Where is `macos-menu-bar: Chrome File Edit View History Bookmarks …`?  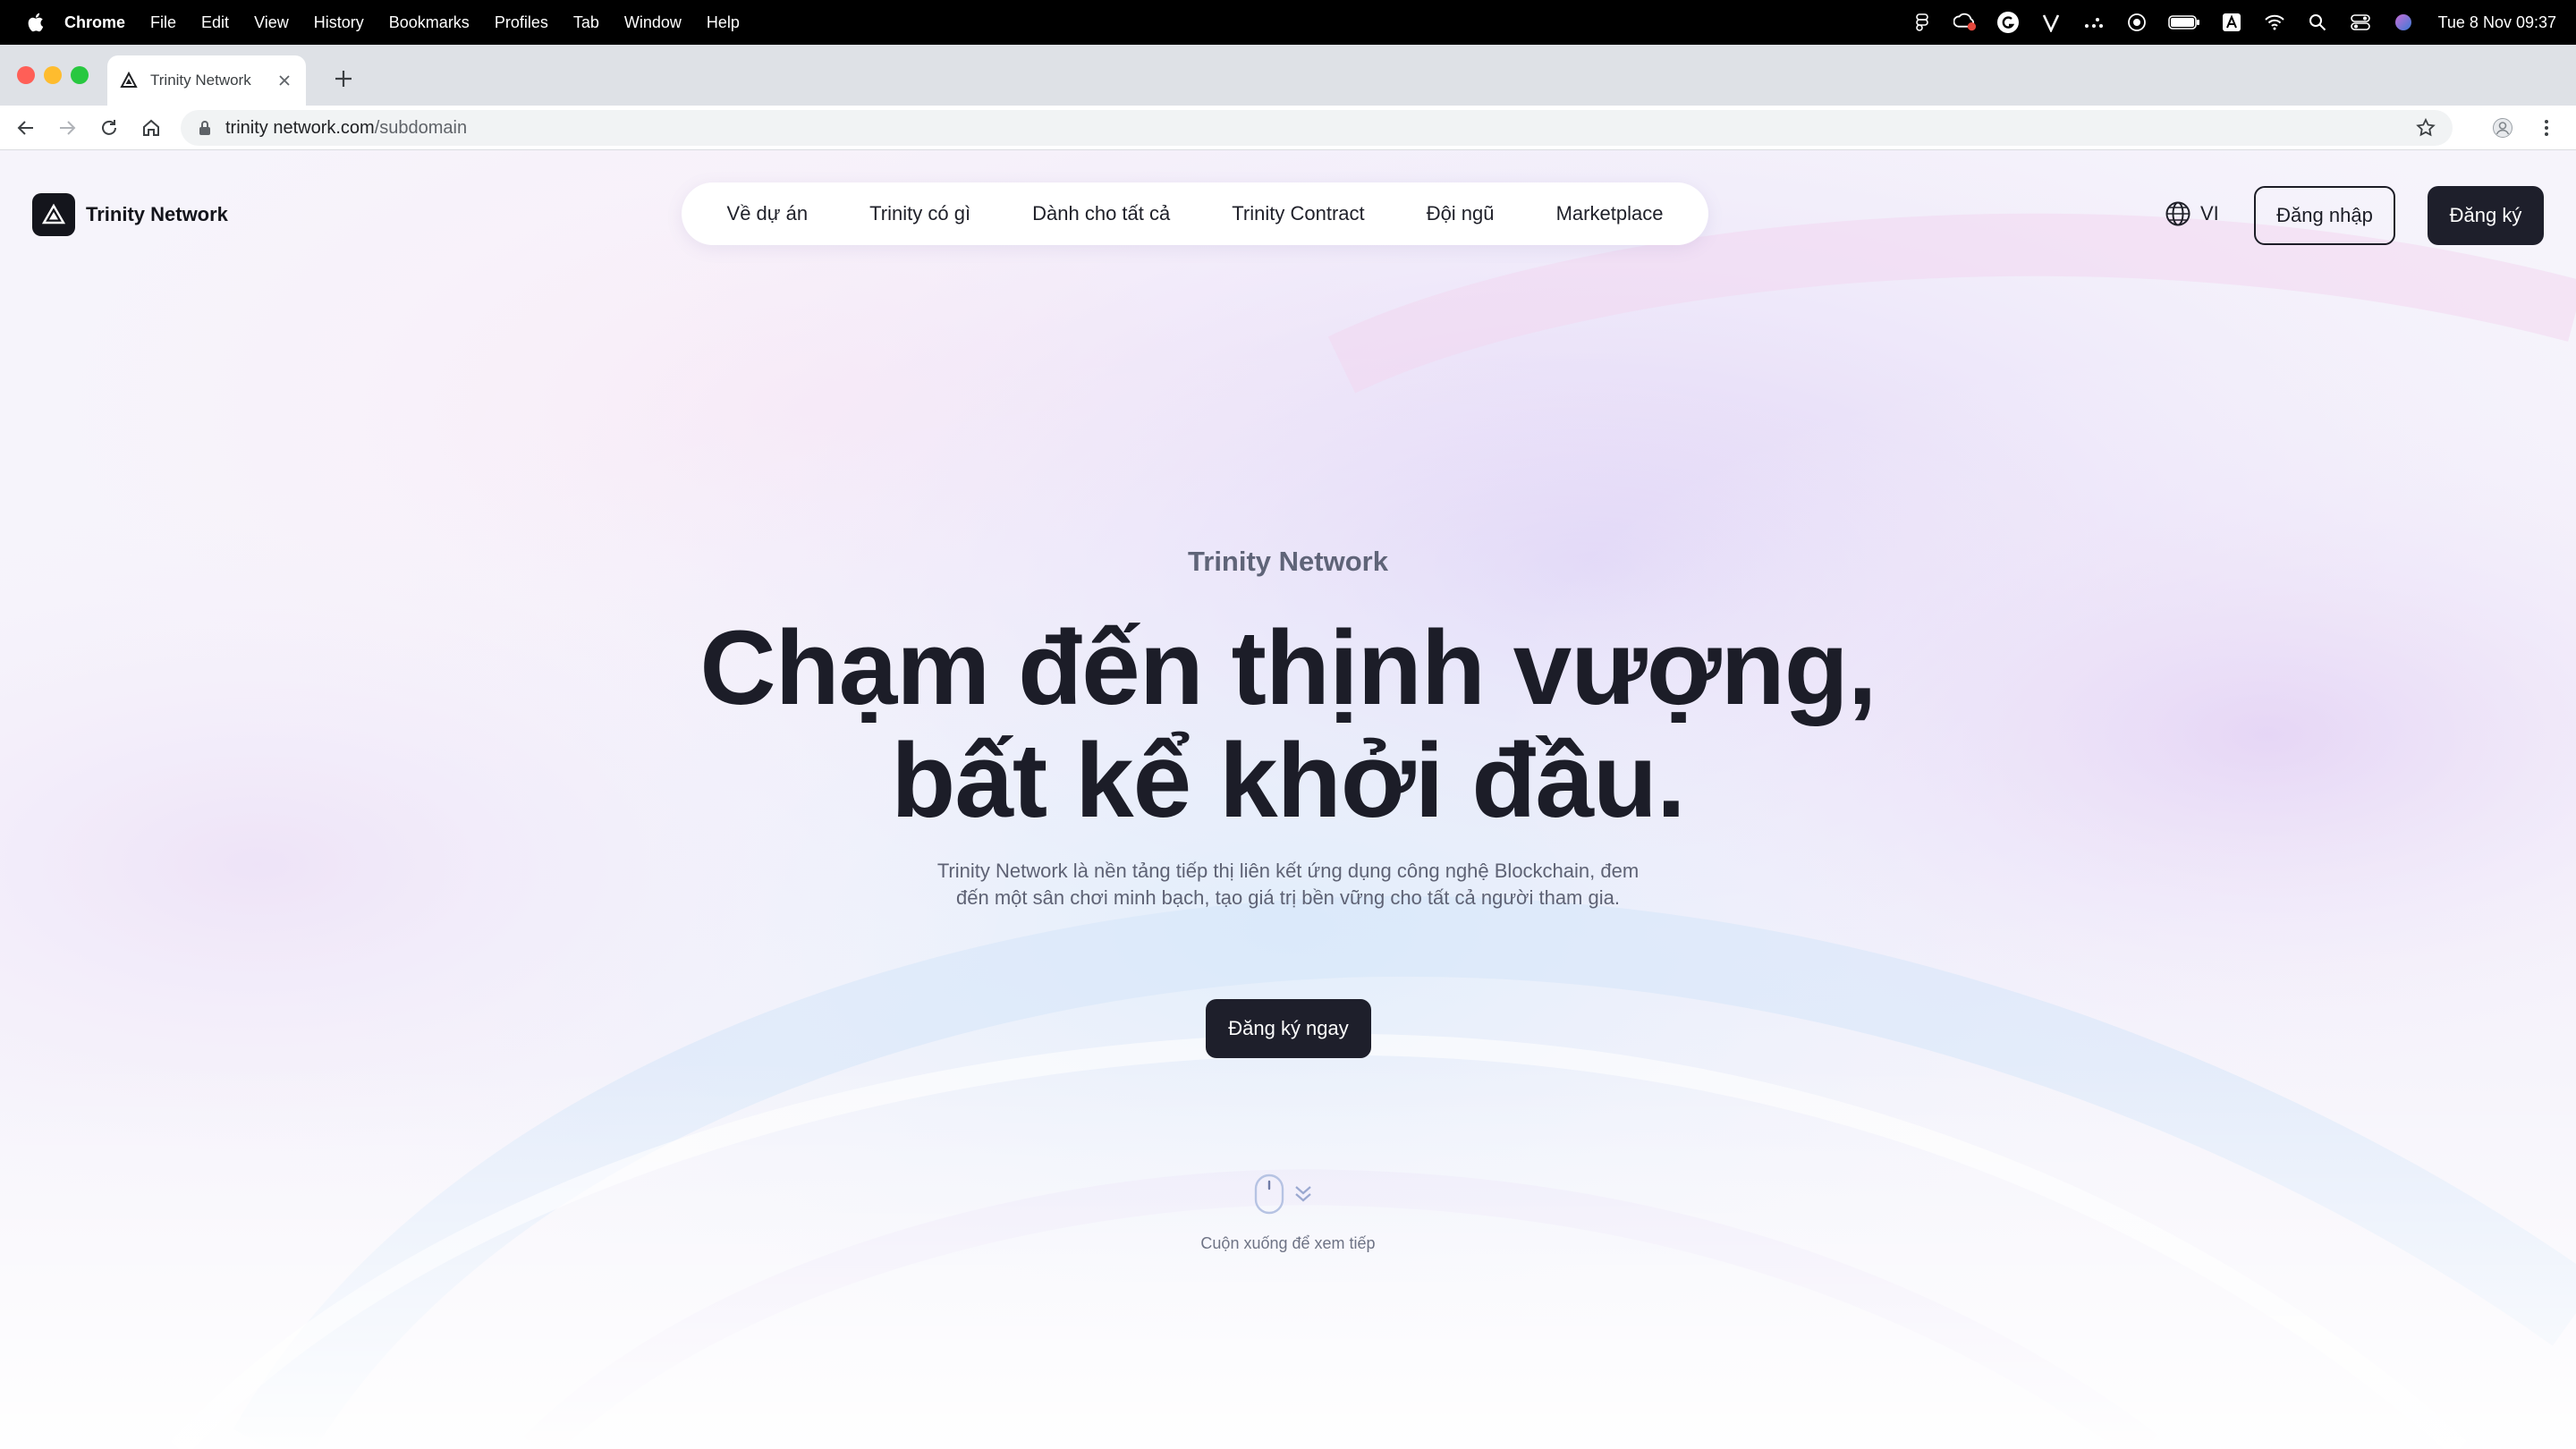 macos-menu-bar: Chrome File Edit View History Bookmarks … is located at coordinates (1288, 22).